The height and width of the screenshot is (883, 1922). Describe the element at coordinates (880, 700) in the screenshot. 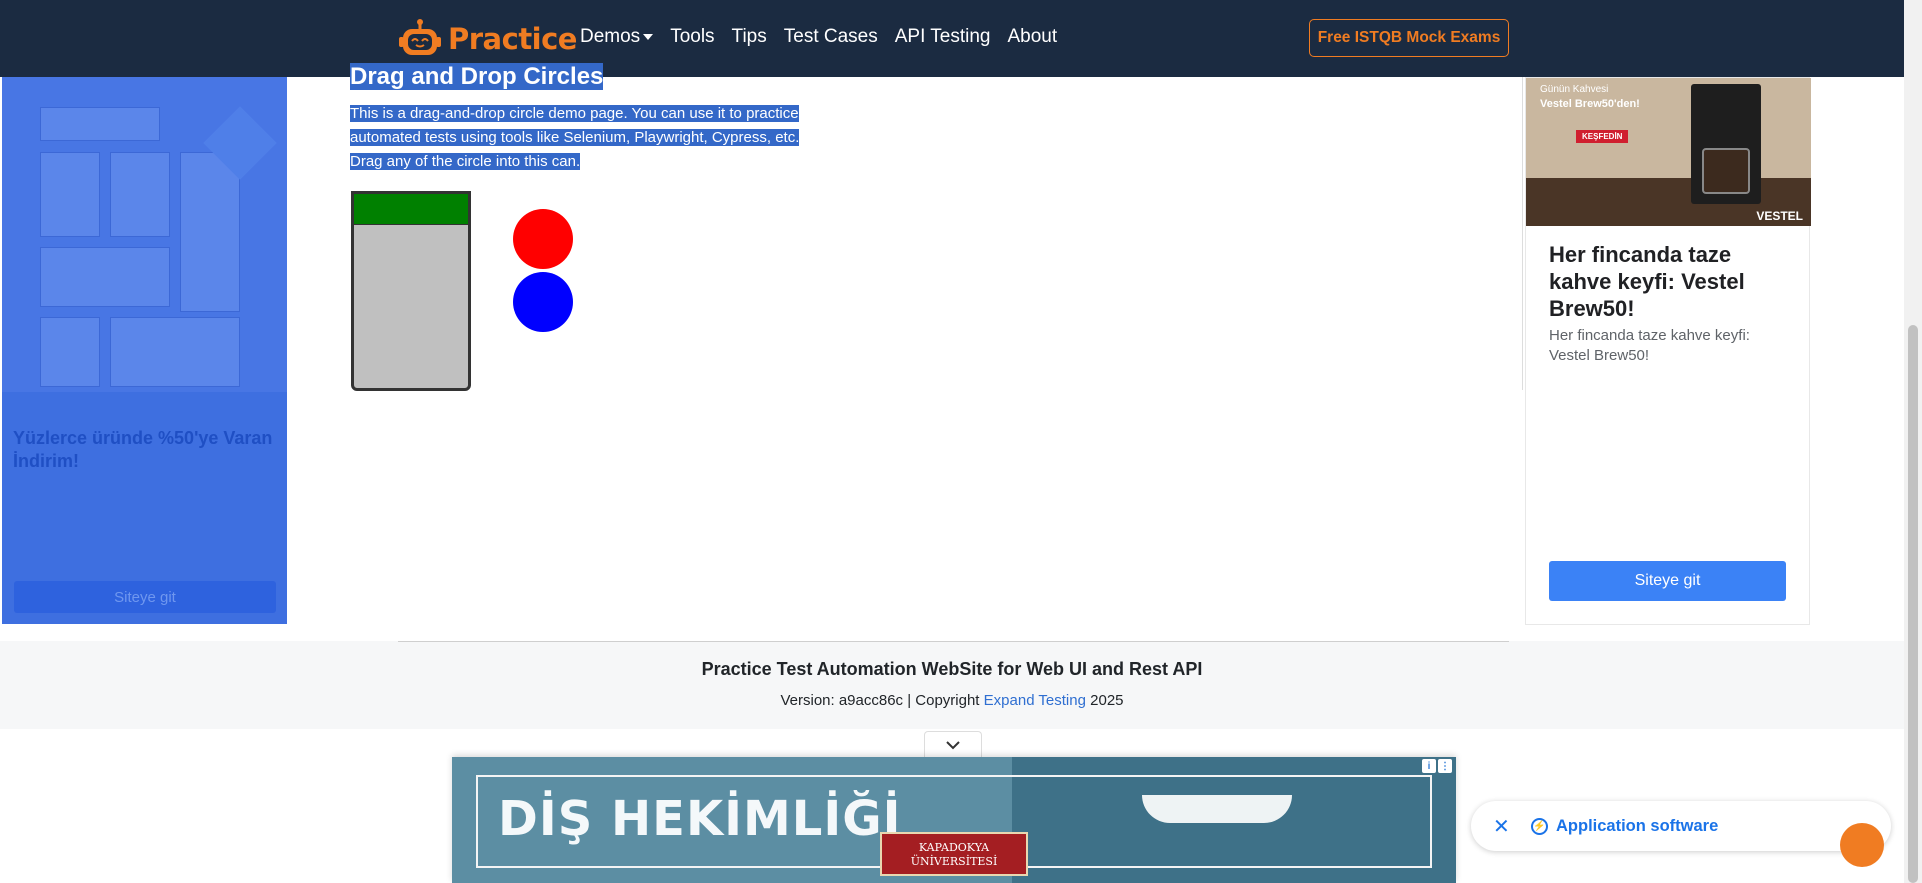

I see `footer-version: Version: a9acc86c | Copyright` at that location.